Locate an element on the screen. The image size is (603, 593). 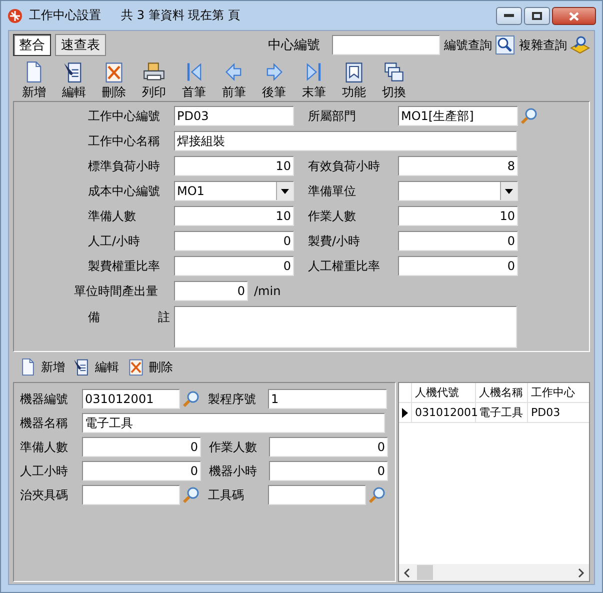
input-field: 8 is located at coordinates (458, 166).